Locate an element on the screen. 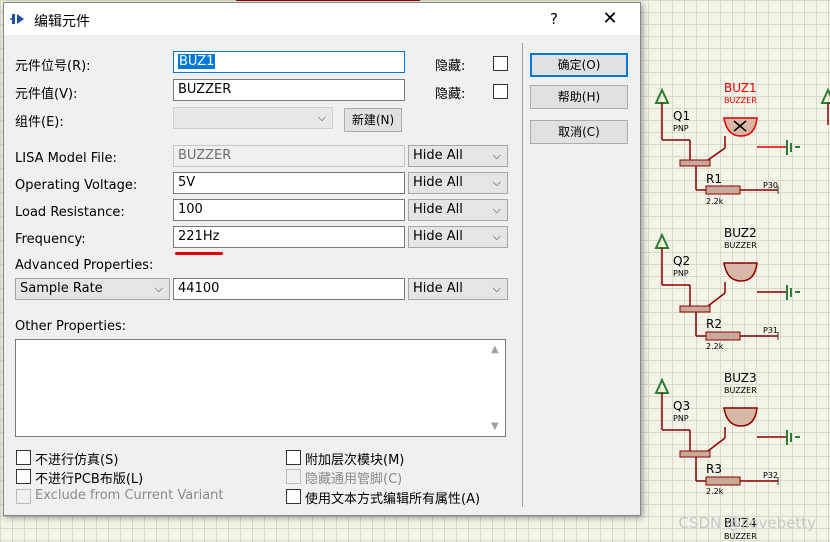  advanced-visibility-select: Hide All ⌵ is located at coordinates (458, 289).